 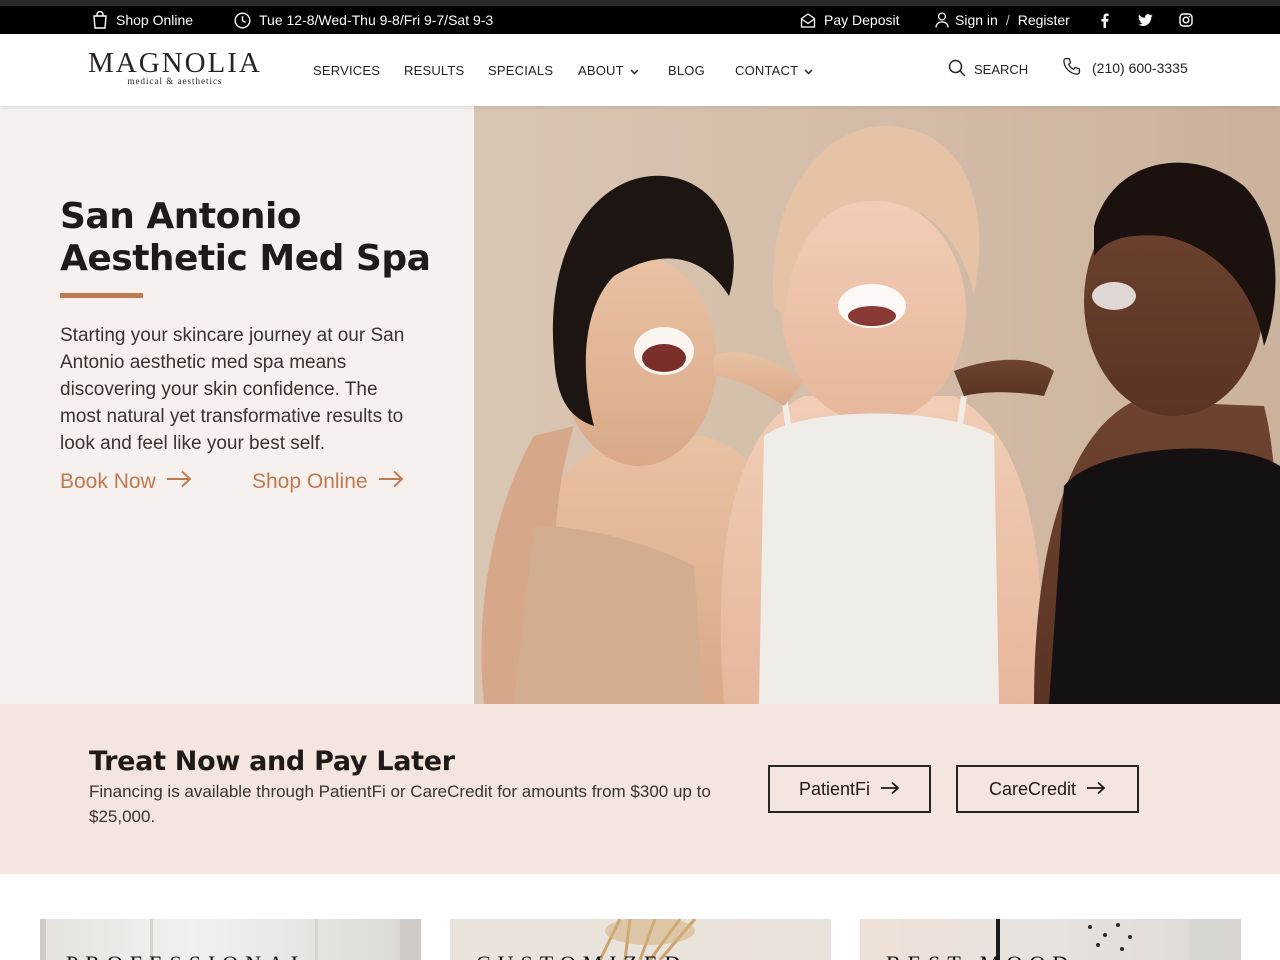 I want to click on business-hours: Tue 12-8/Wed-Thu 9-8/Fri 9-7/Sat 9-3, so click(x=363, y=20).